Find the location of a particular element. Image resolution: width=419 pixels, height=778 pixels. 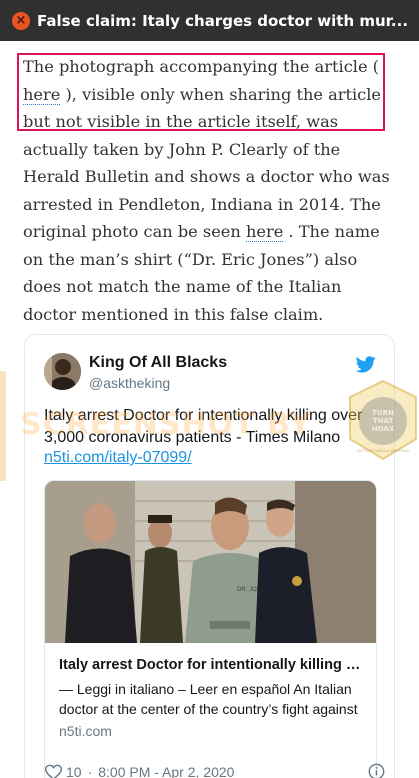

card-domain: n5ti.com is located at coordinates (85, 731).